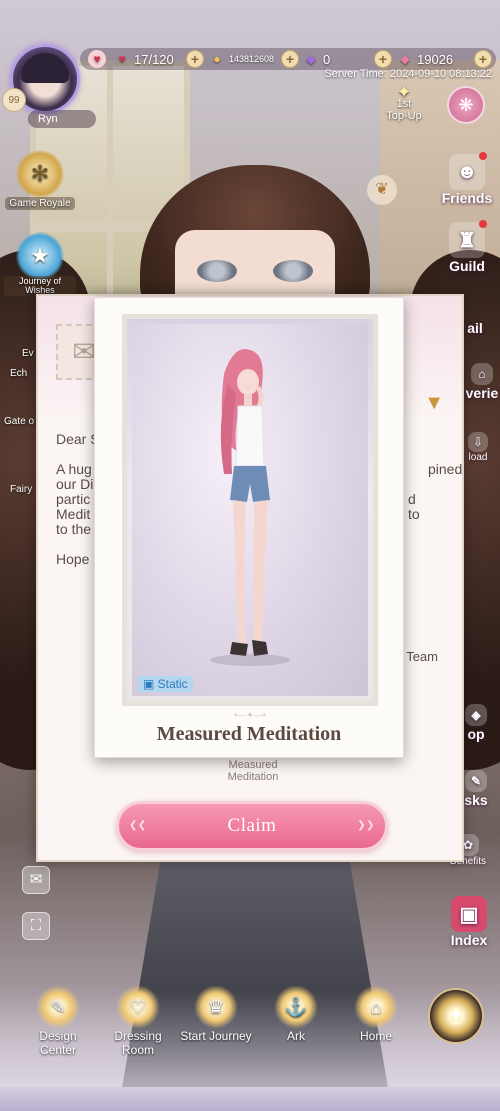 The height and width of the screenshot is (1111, 500). Describe the element at coordinates (217, 59) in the screenshot. I see `coin-icon: ●` at that location.